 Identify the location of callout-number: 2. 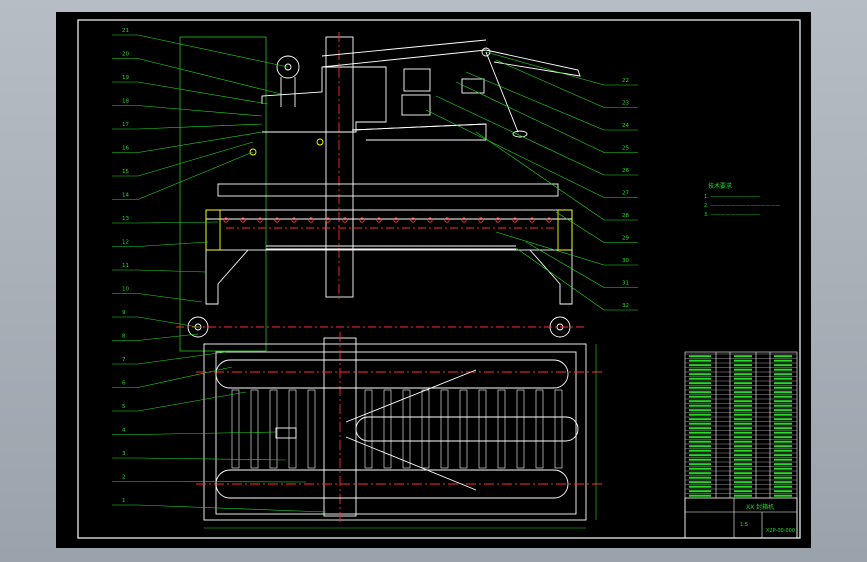
(124, 478).